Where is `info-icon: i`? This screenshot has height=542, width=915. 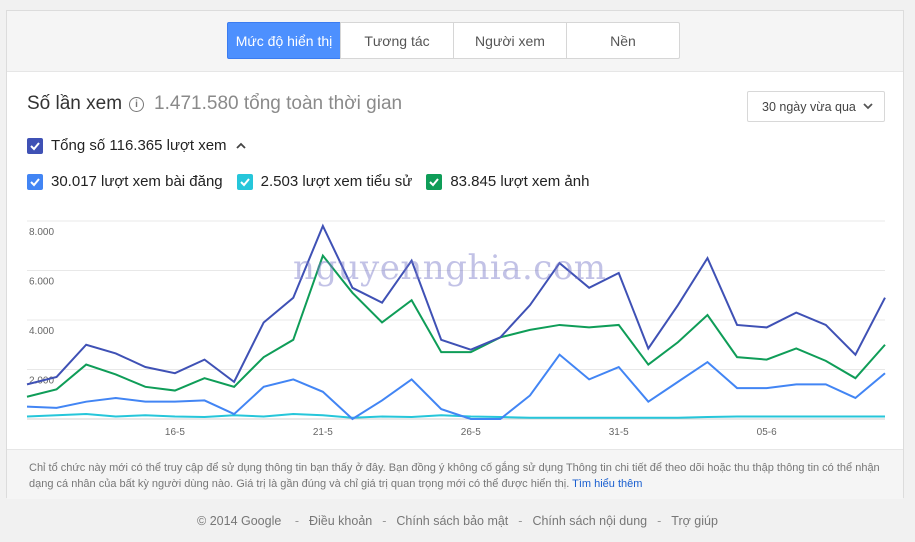
info-icon: i is located at coordinates (137, 104).